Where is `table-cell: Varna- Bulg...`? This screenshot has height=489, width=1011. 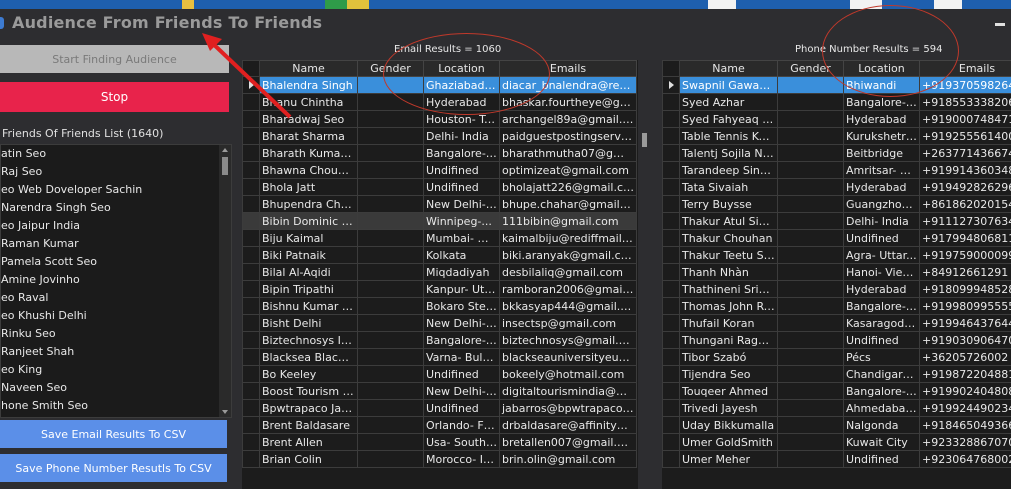
table-cell: Varna- Bulg... is located at coordinates (461, 357).